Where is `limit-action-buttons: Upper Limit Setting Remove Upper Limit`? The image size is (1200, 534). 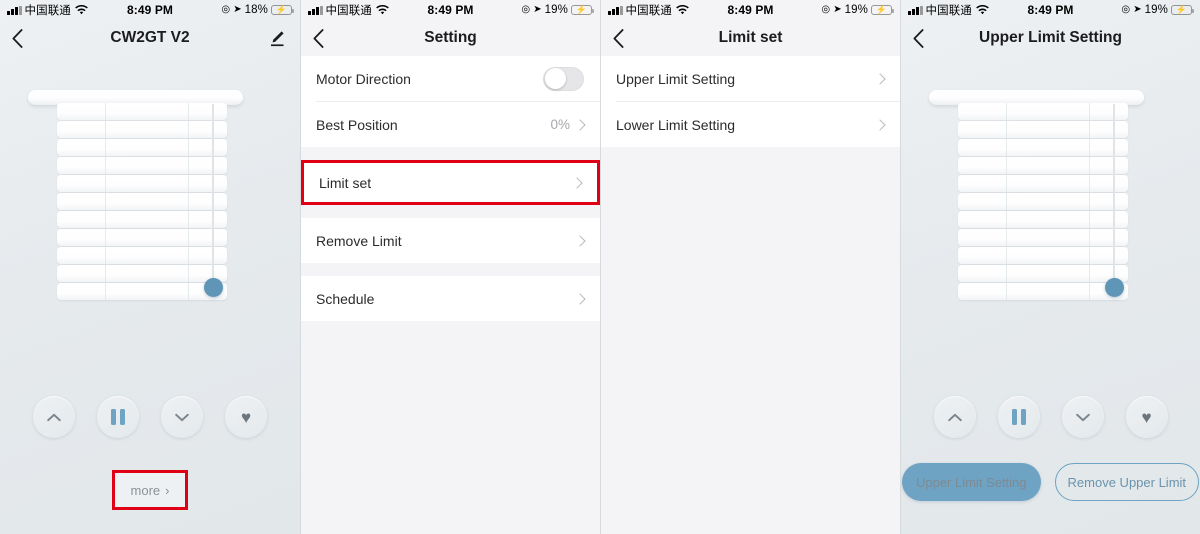
limit-action-buttons: Upper Limit Setting Remove Upper Limit is located at coordinates (1050, 482).